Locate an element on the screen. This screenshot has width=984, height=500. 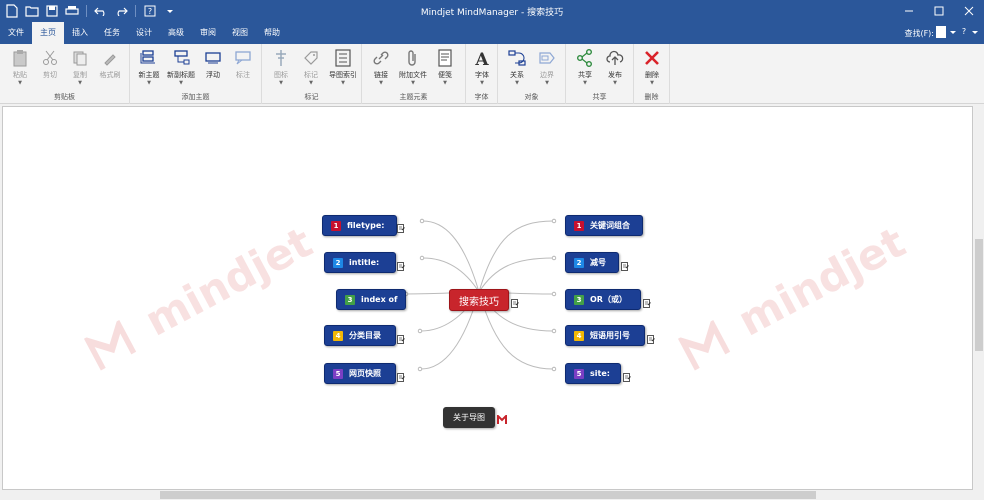
notes-icon is located at coordinates (445, 58).